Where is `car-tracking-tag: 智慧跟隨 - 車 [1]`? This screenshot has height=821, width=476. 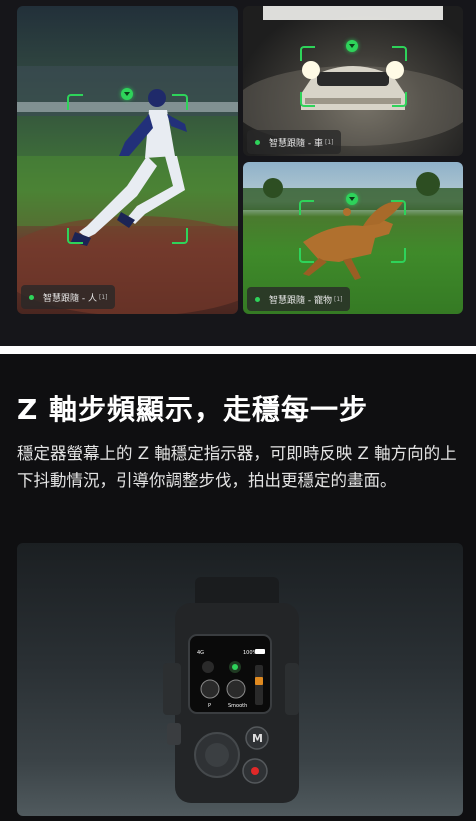
car-tracking-tag: 智慧跟隨 - 車 [1] is located at coordinates (294, 142).